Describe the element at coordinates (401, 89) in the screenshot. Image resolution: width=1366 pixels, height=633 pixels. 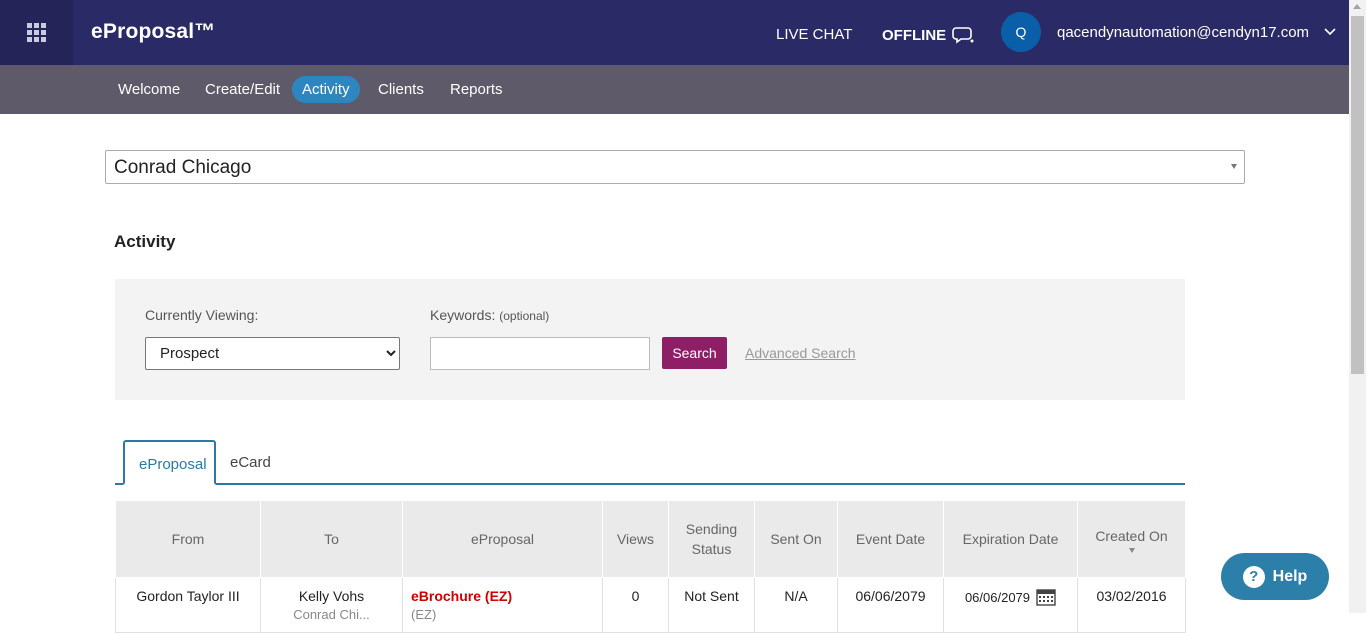
I see `nav-item-clients: Clients` at that location.